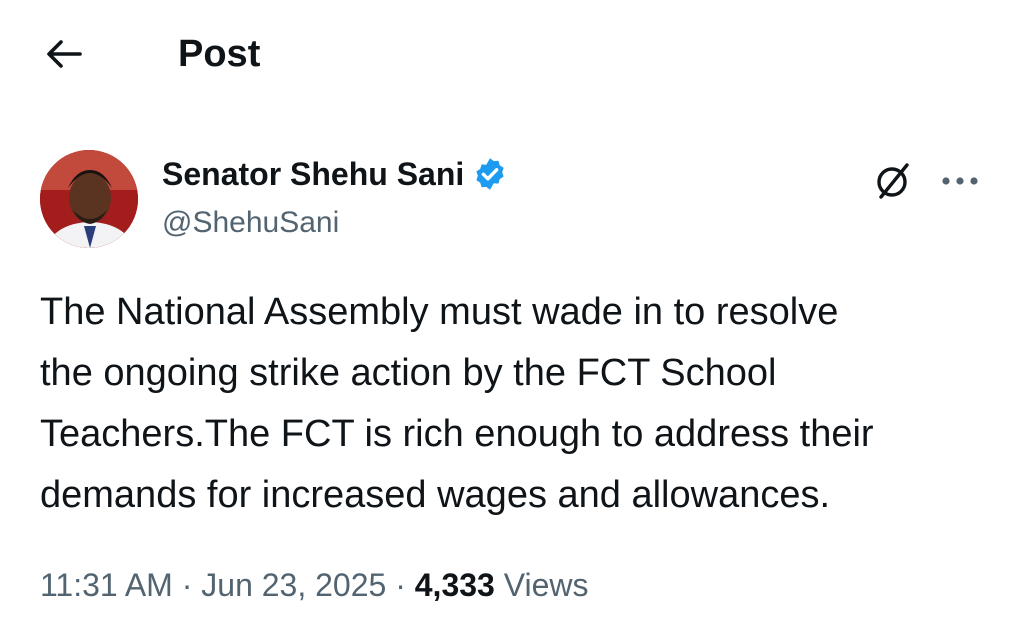  I want to click on avatar-image, so click(89, 199).